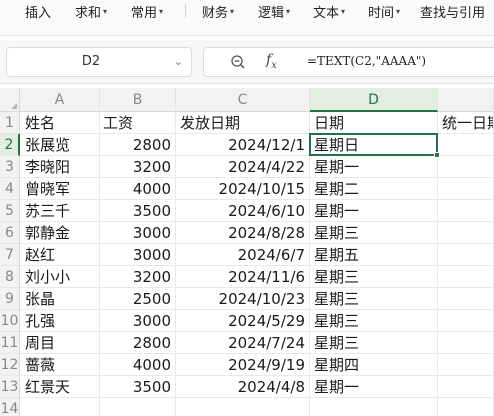 Image resolution: width=494 pixels, height=416 pixels. I want to click on row-header-10: 10, so click(10, 321).